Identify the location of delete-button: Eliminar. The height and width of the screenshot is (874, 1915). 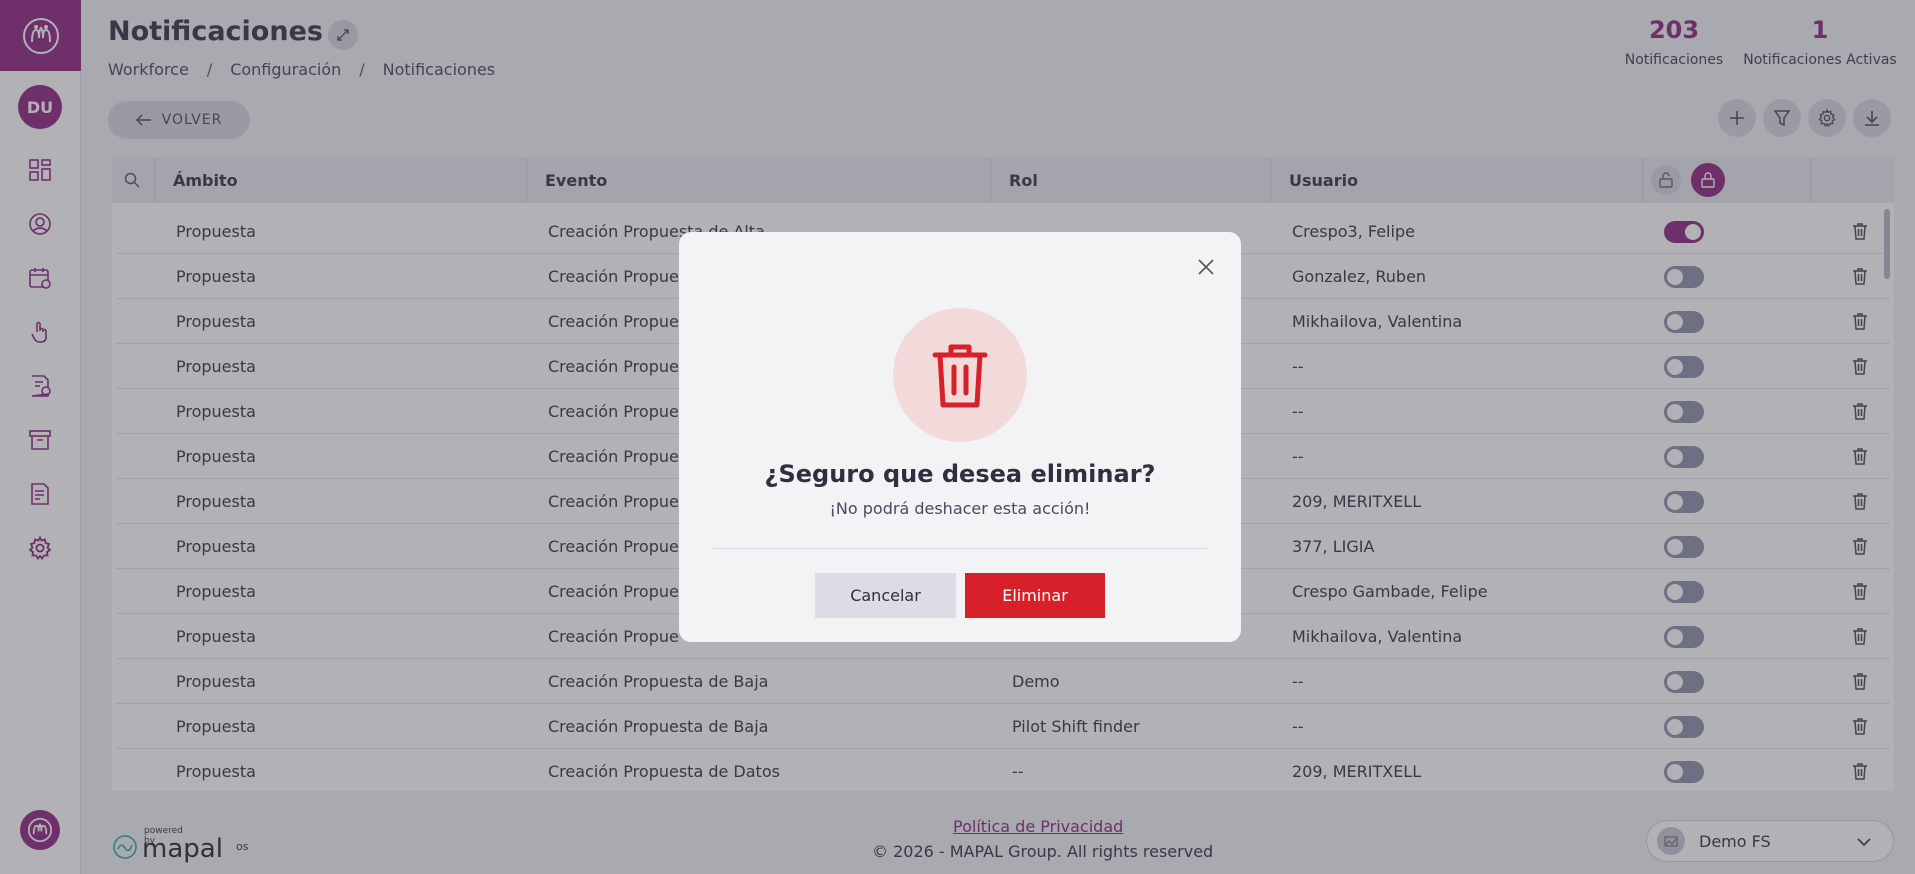
(1035, 595).